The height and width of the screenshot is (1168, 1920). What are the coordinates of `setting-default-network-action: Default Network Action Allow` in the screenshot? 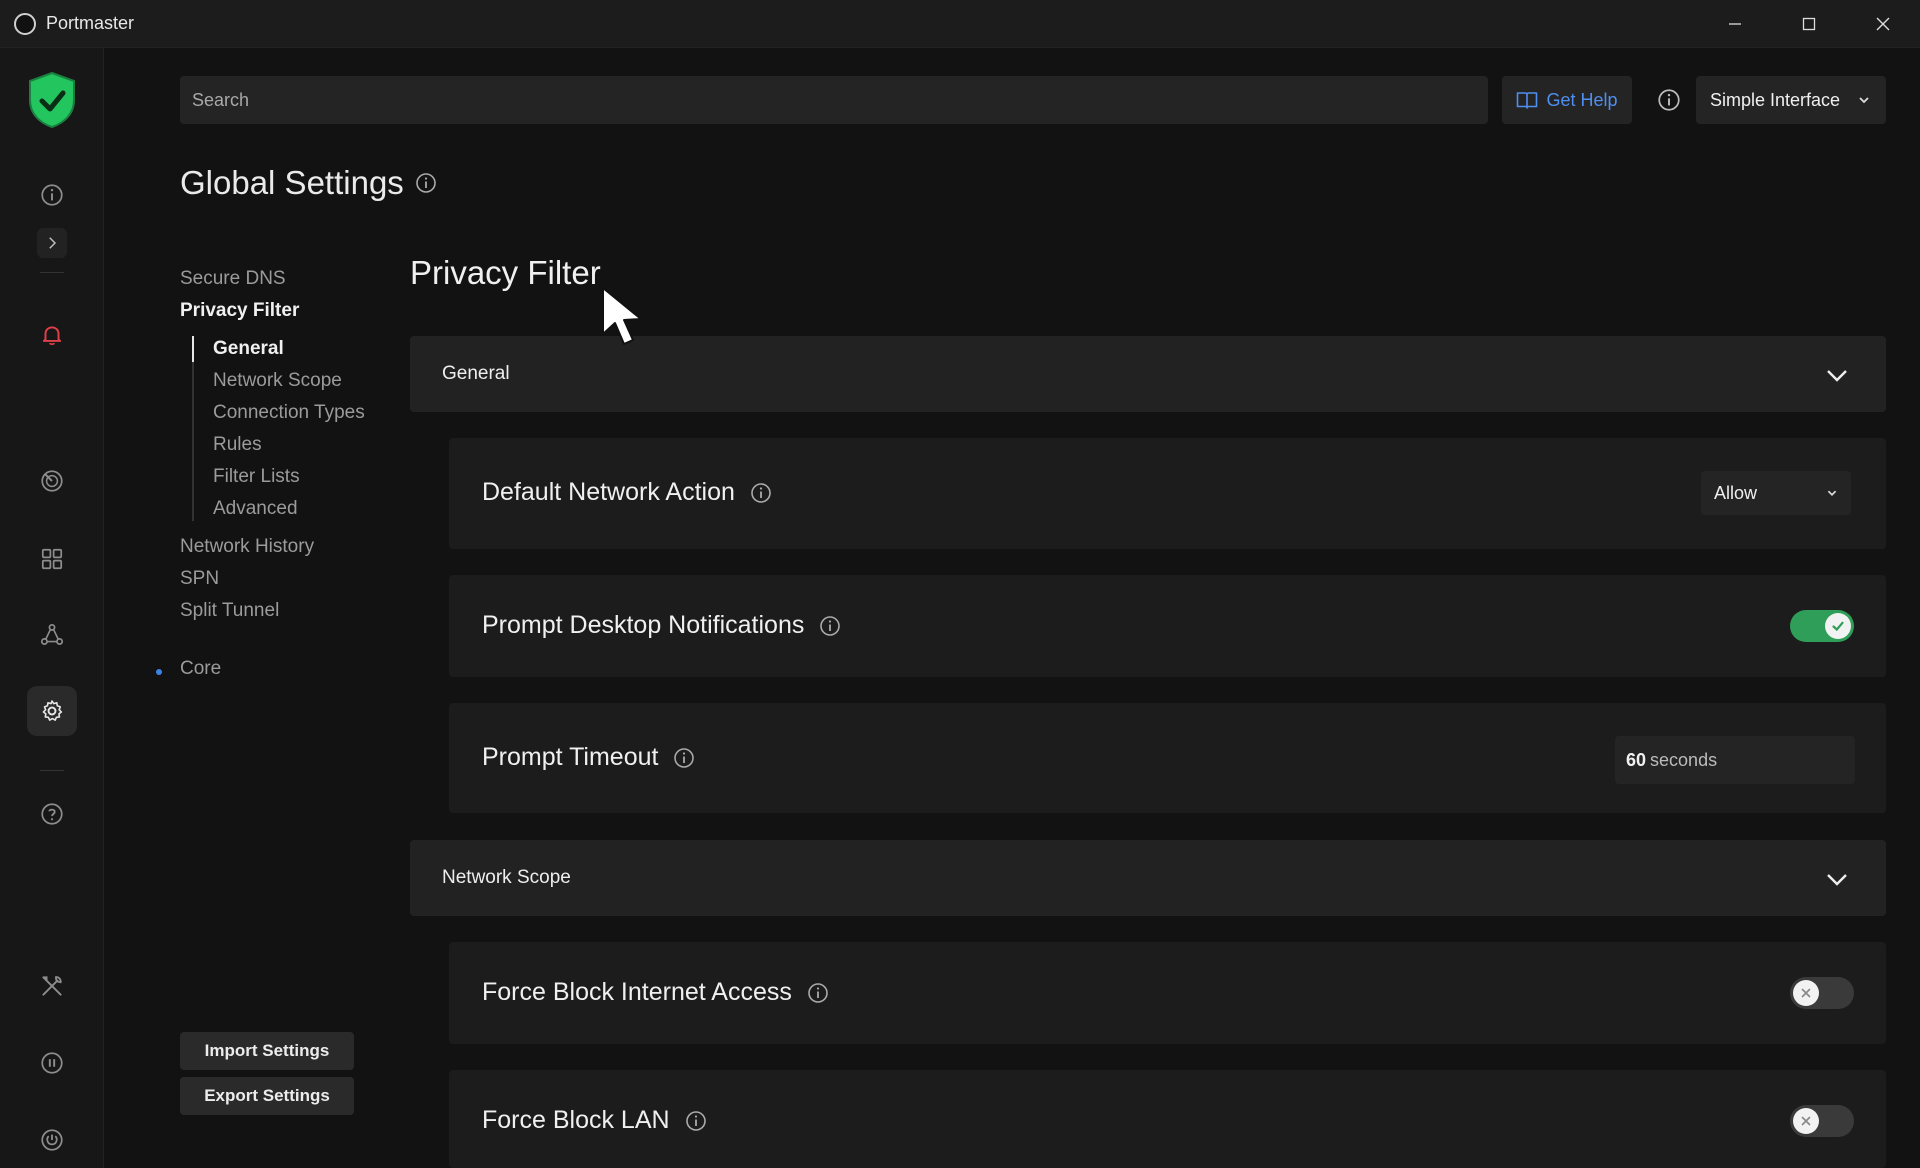 It's located at (1167, 493).